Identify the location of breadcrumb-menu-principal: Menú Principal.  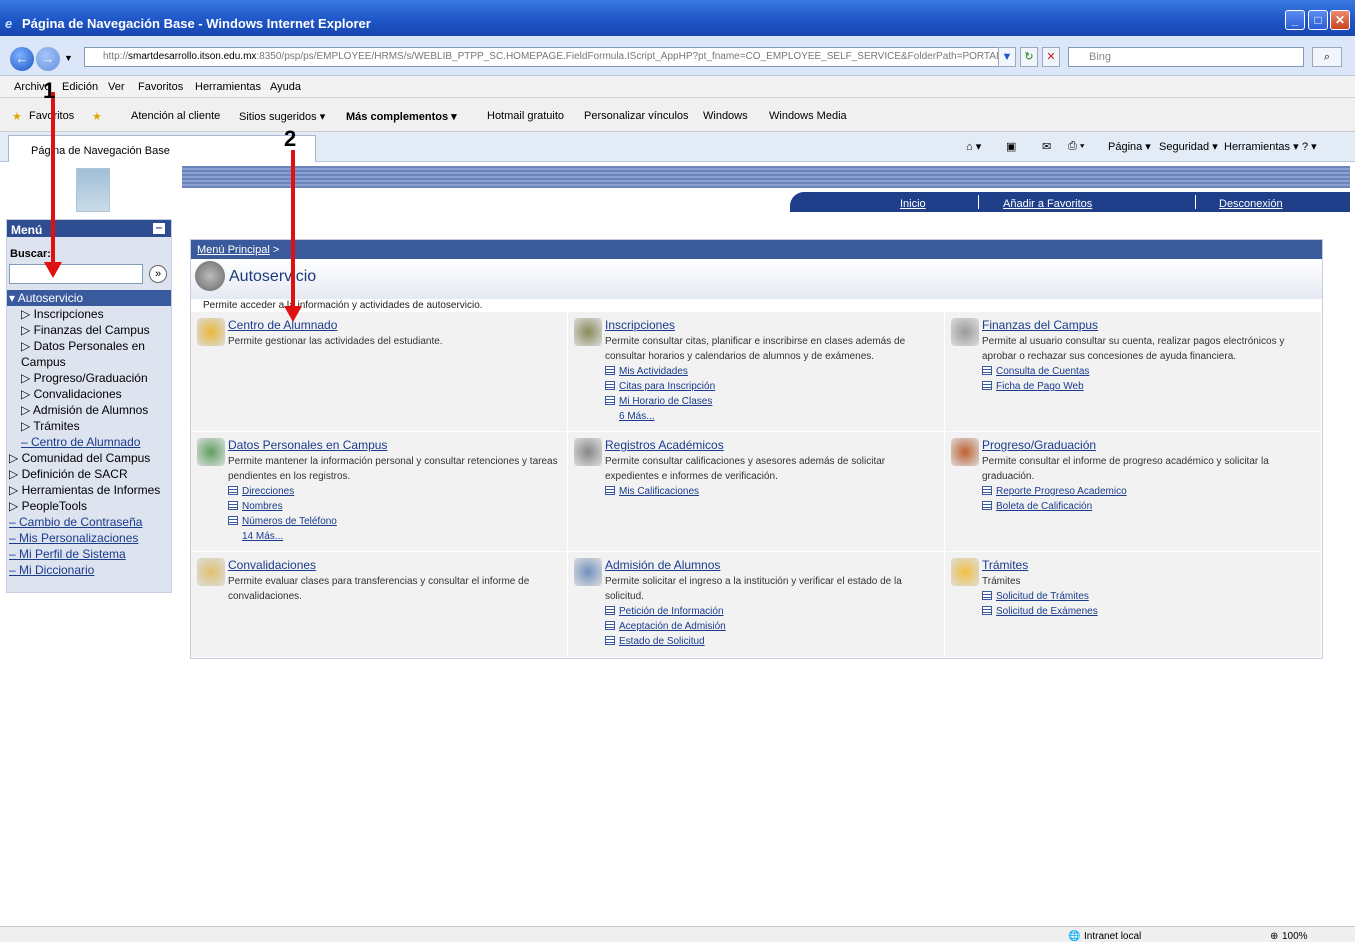
(233, 250).